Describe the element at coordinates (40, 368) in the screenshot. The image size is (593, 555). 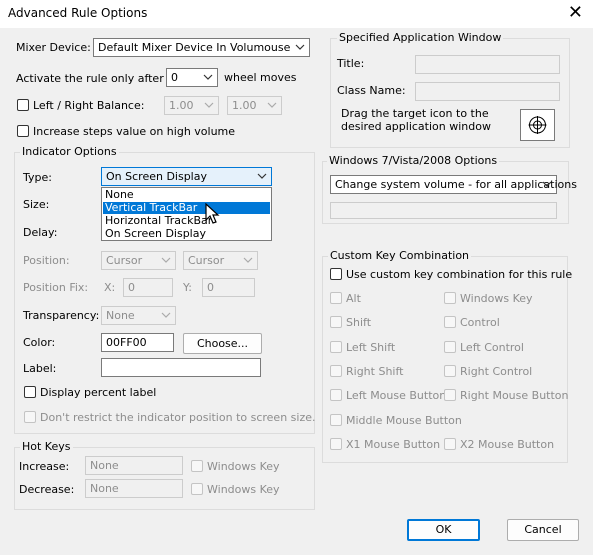
I see `label-label: Label:` at that location.